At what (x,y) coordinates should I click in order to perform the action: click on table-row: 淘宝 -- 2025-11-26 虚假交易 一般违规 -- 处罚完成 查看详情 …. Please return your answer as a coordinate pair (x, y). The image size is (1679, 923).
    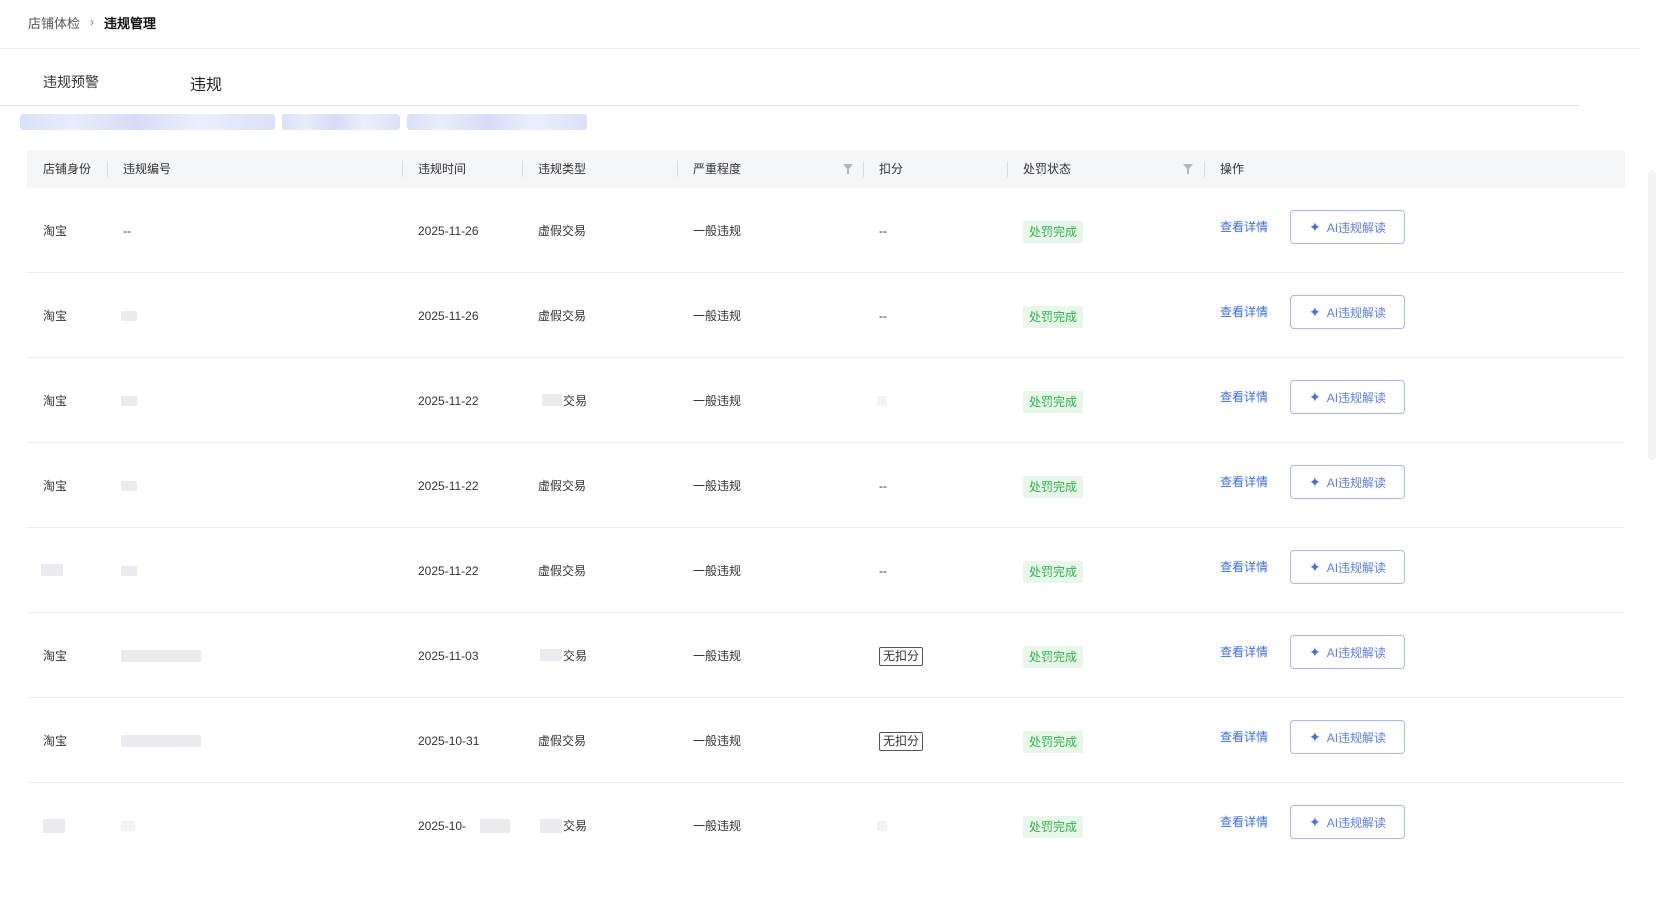
    Looking at the image, I should click on (826, 230).